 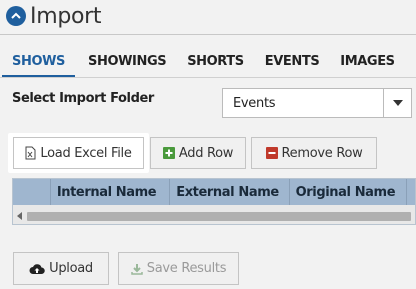 What do you see at coordinates (219, 216) in the screenshot?
I see `scroll-thumb` at bounding box center [219, 216].